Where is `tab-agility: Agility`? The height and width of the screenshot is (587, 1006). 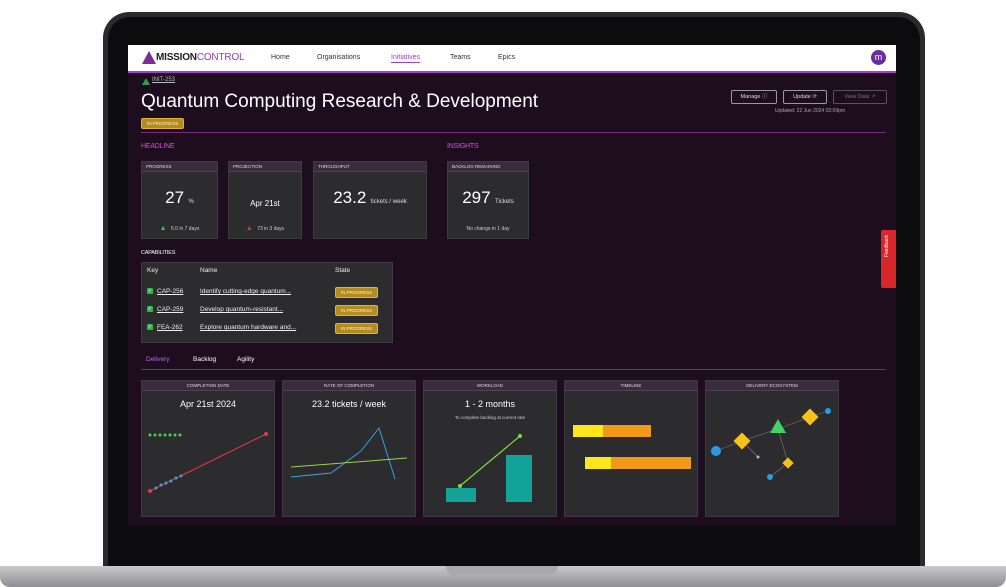
tab-agility: Agility is located at coordinates (245, 359).